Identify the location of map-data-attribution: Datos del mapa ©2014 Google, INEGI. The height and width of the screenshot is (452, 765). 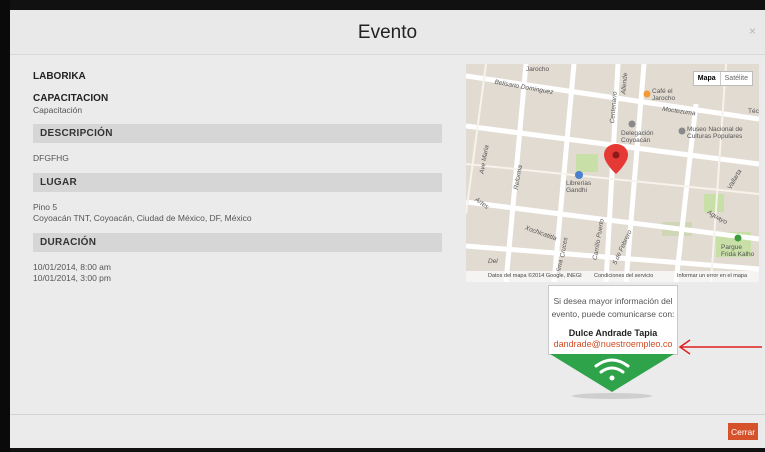
(535, 276).